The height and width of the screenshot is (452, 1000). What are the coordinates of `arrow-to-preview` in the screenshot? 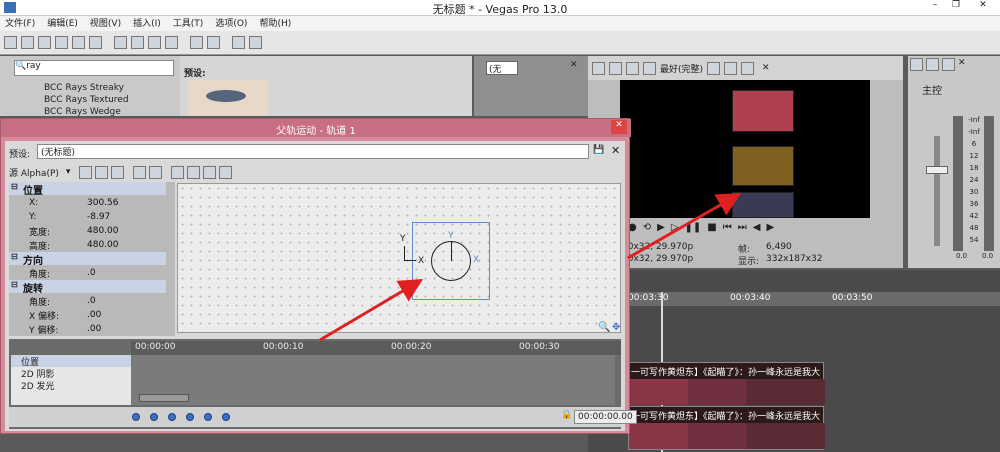 It's located at (684, 226).